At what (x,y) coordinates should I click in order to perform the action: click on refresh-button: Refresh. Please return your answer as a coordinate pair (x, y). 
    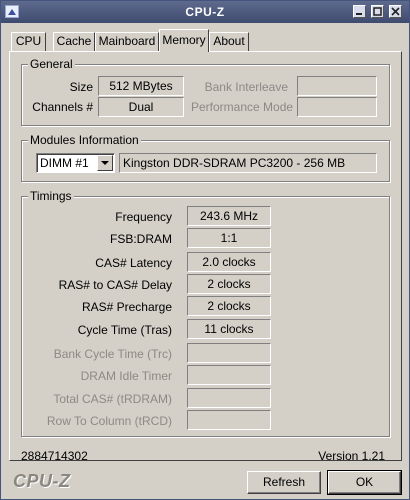
    Looking at the image, I should click on (284, 482).